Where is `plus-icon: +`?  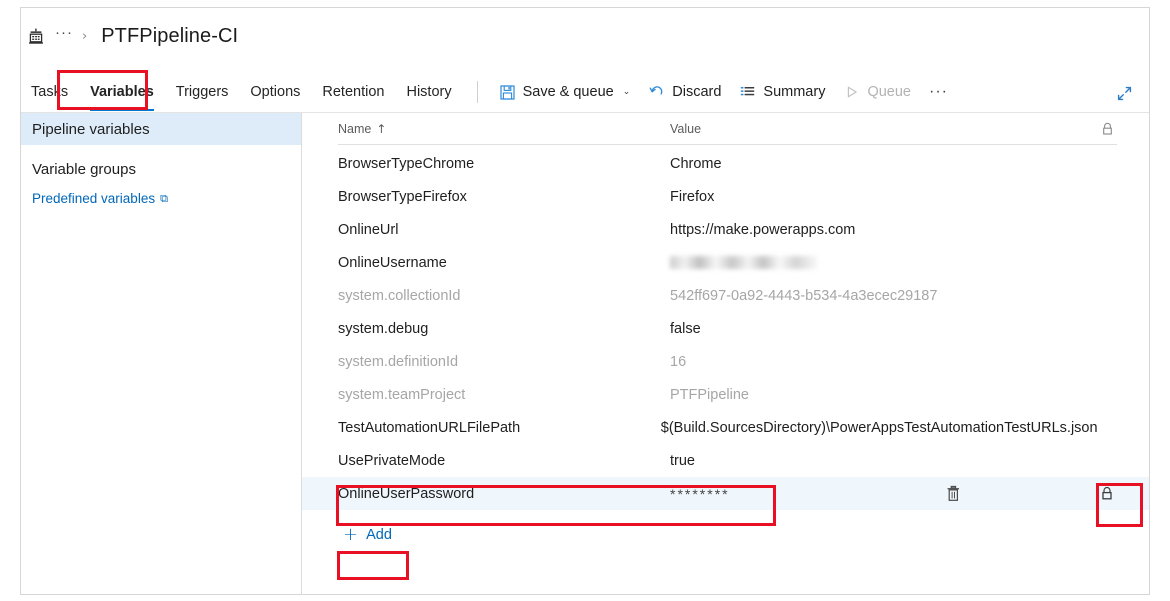
plus-icon: + is located at coordinates (351, 534).